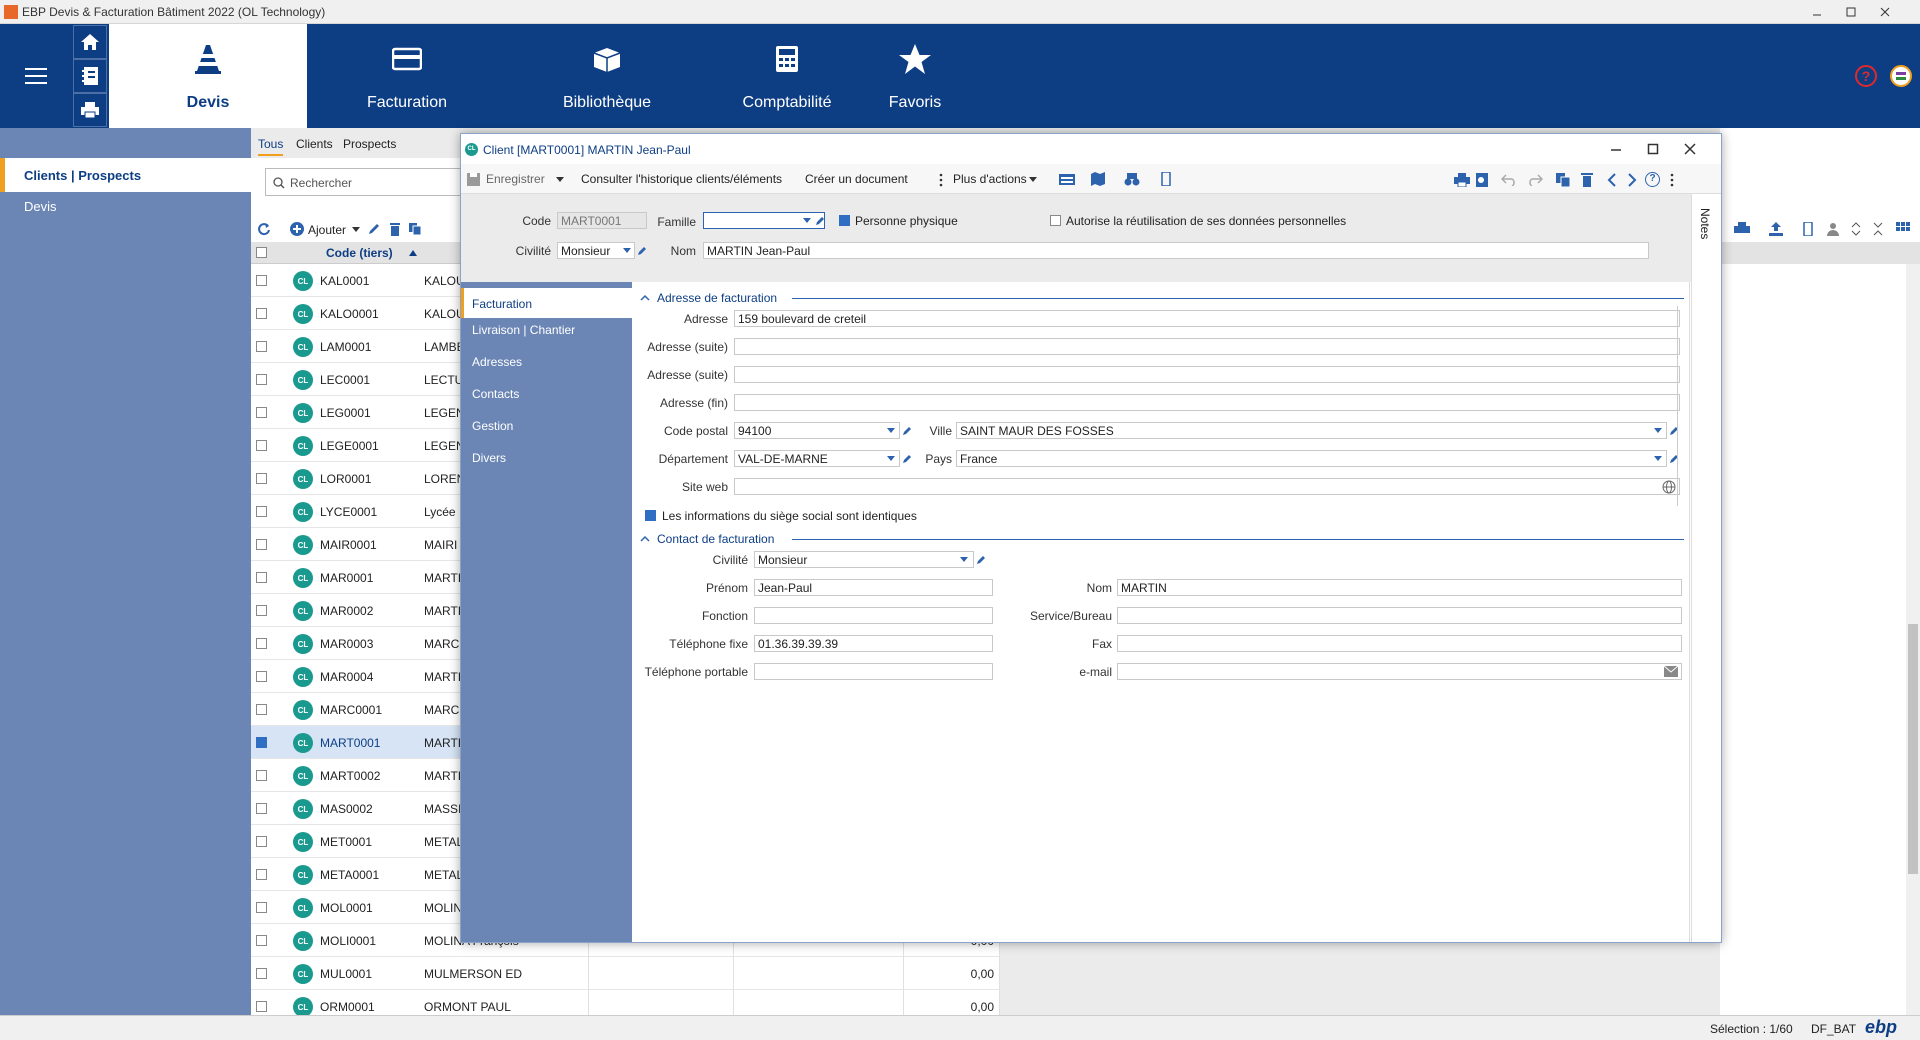  What do you see at coordinates (523, 330) in the screenshot?
I see `side-item-livraison: Livraison | Chantier` at bounding box center [523, 330].